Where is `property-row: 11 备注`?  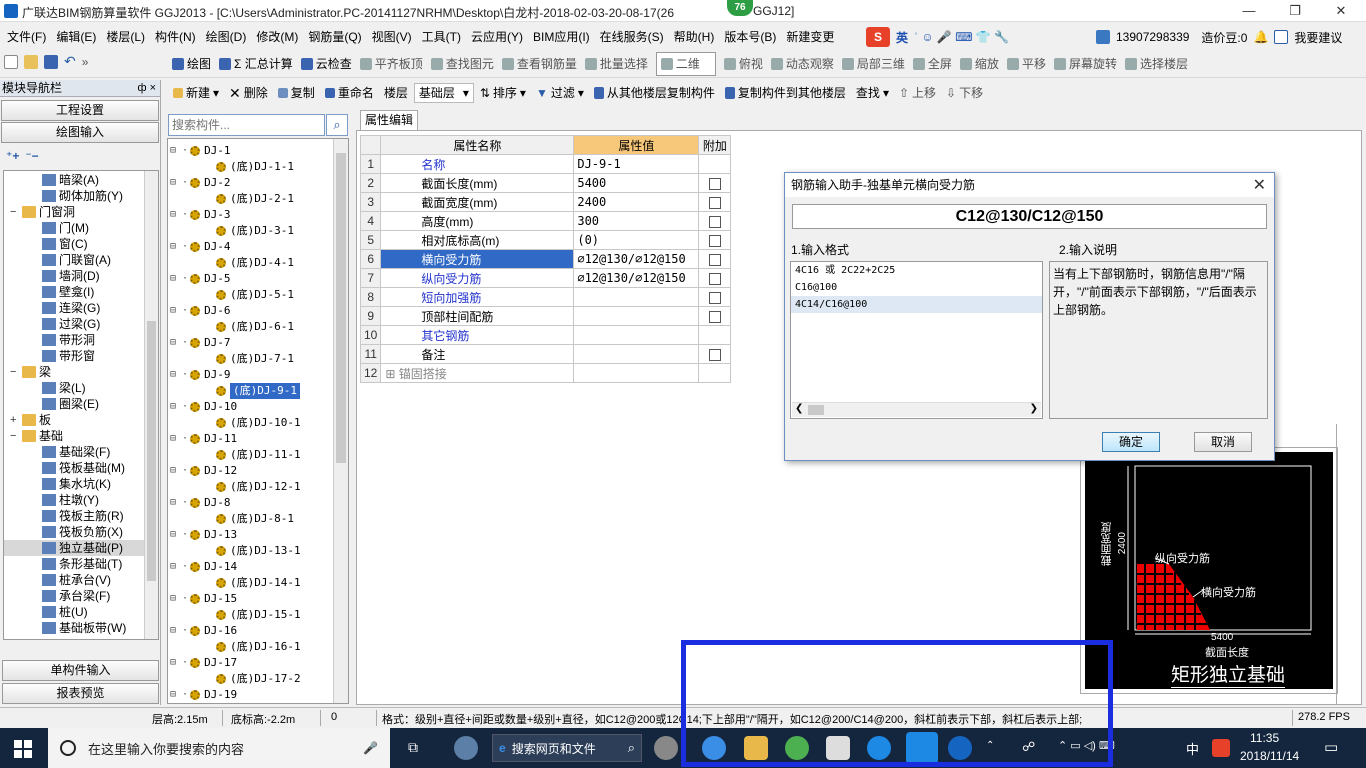
property-row: 11 备注 is located at coordinates (545, 354).